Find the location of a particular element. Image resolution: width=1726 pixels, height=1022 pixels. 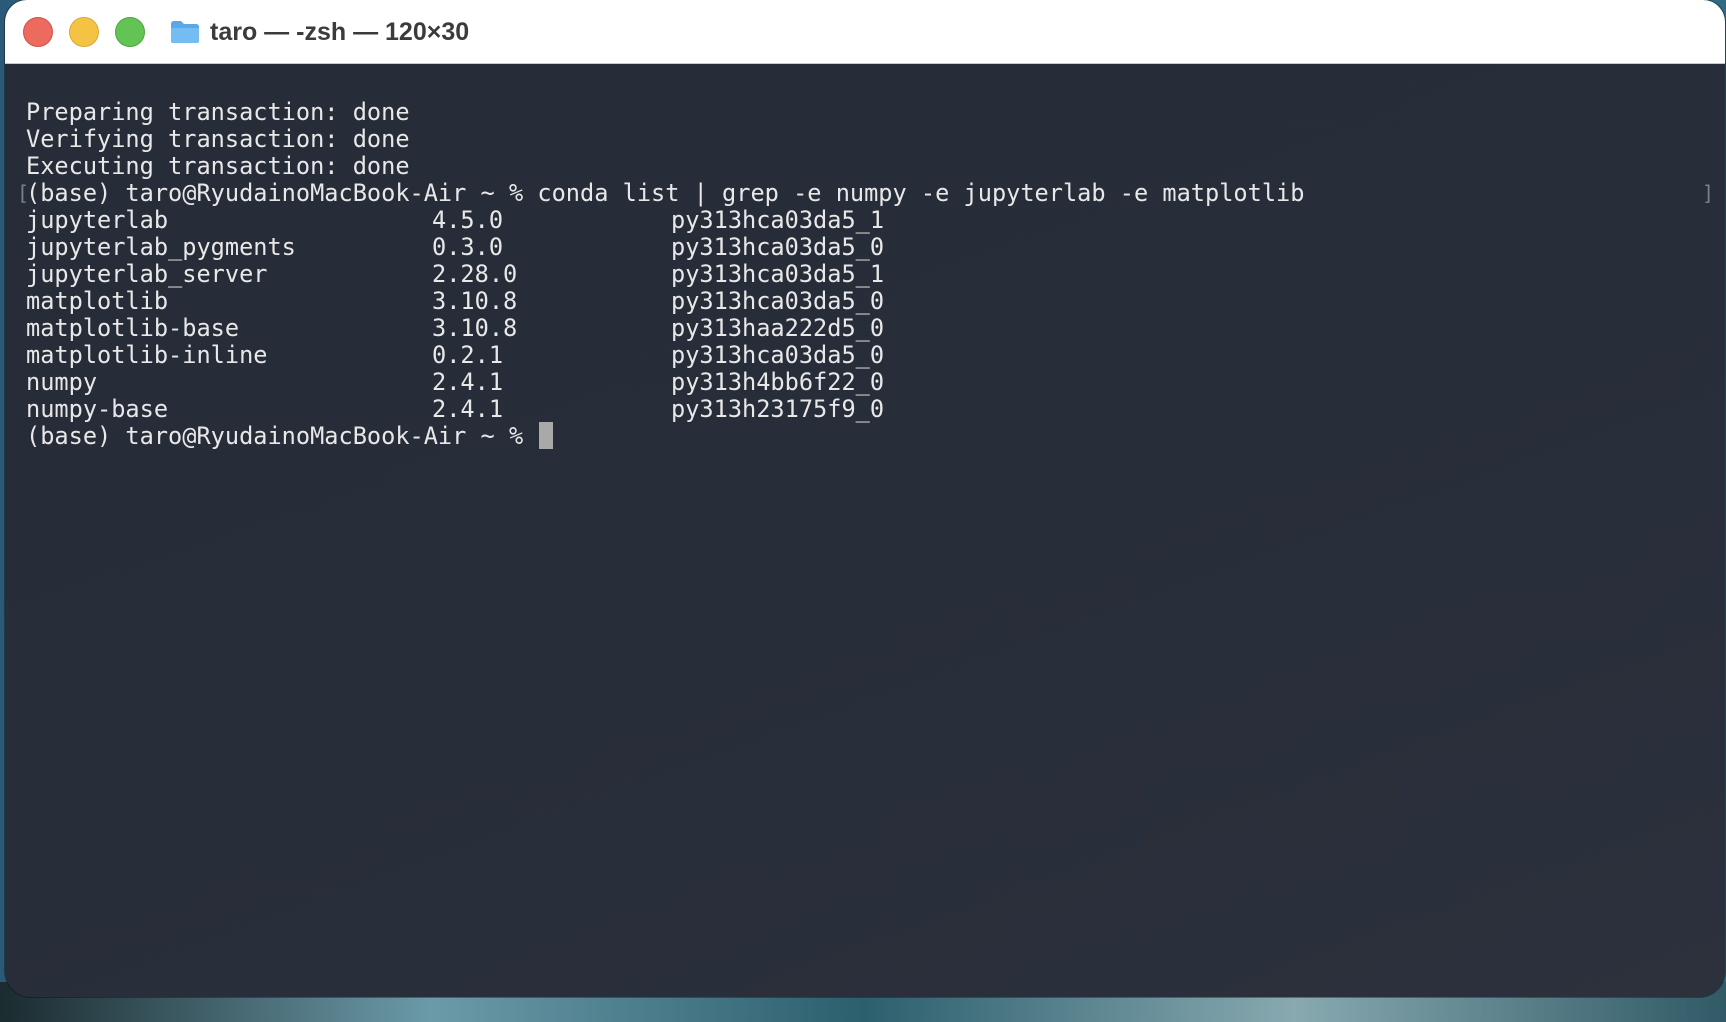

package-build: py313h4bb6f22_0 is located at coordinates (778, 382).